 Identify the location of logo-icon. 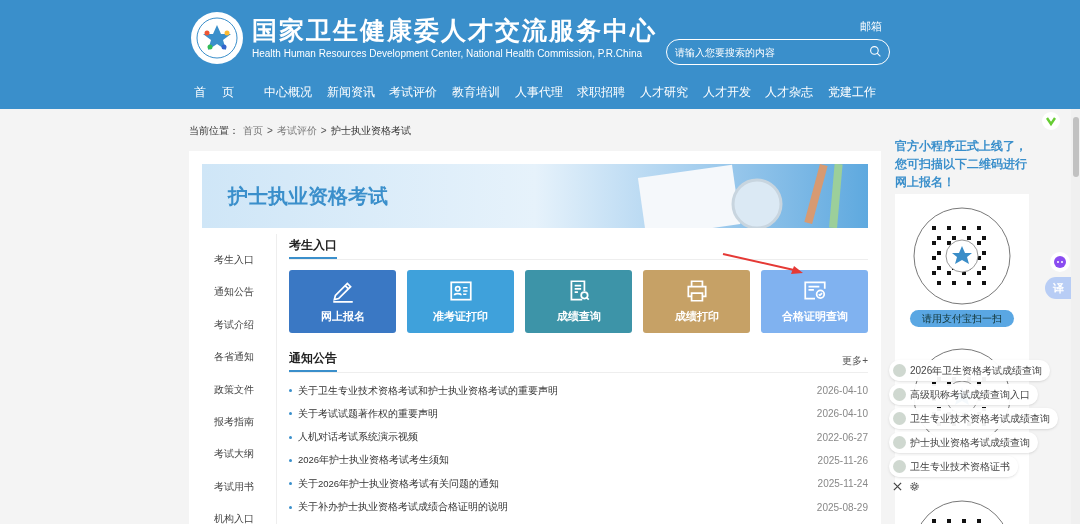
(217, 37).